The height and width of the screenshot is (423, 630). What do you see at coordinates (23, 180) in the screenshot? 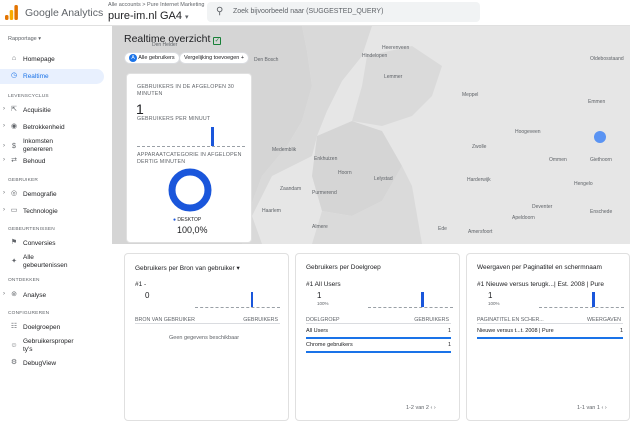
I see `section-title: GEBRUIKER` at bounding box center [23, 180].